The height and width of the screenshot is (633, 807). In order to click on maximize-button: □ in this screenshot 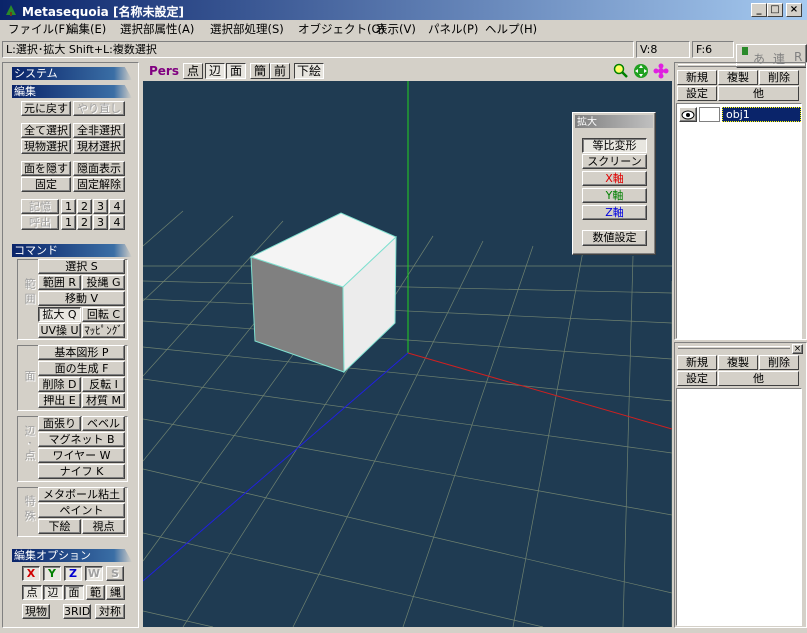, I will do `click(775, 10)`.